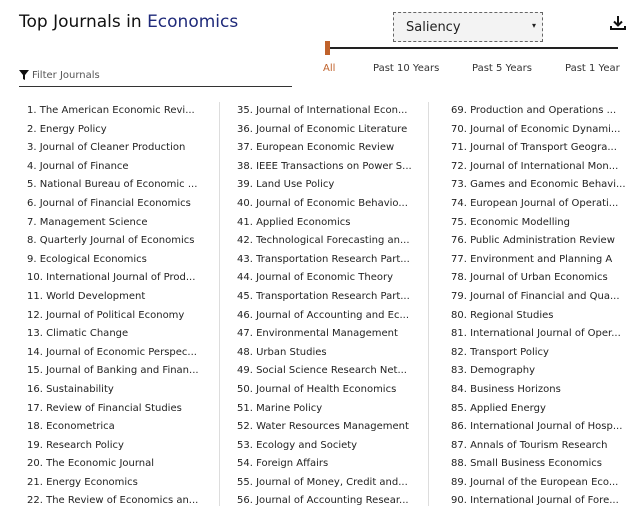  Describe the element at coordinates (122, 483) in the screenshot. I see `journal-link: 21. Energy Economics` at that location.